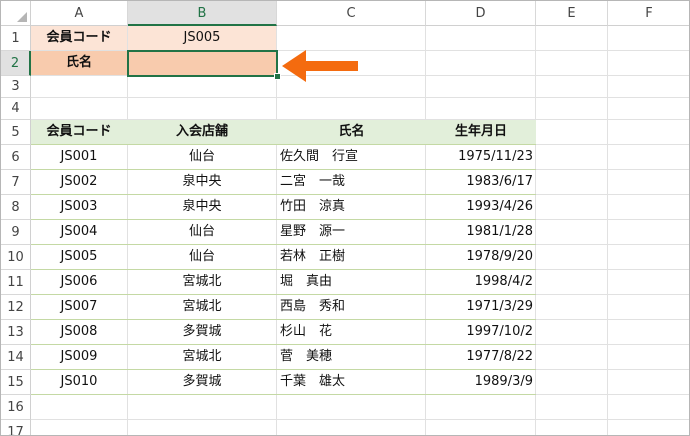  What do you see at coordinates (16, 207) in the screenshot?
I see `row-header-8: 8` at bounding box center [16, 207].